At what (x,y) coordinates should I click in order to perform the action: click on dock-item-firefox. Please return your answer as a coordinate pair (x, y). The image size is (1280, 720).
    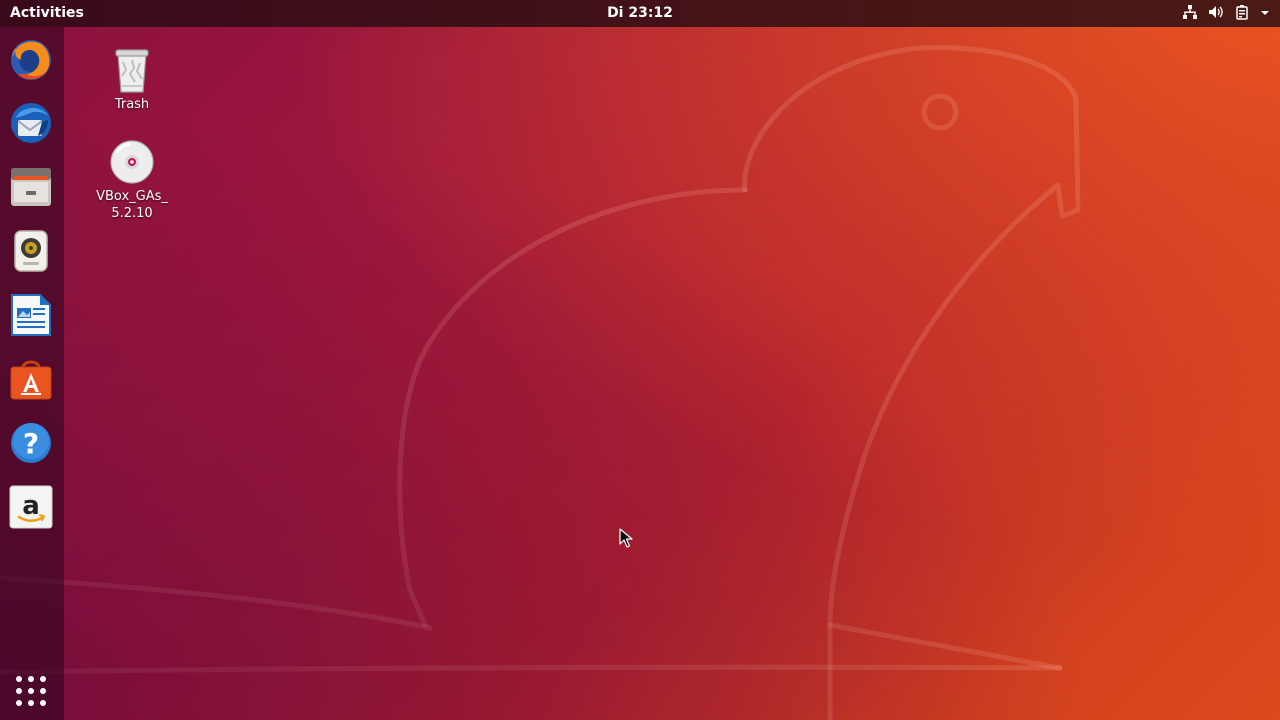
    Looking at the image, I should click on (31, 59).